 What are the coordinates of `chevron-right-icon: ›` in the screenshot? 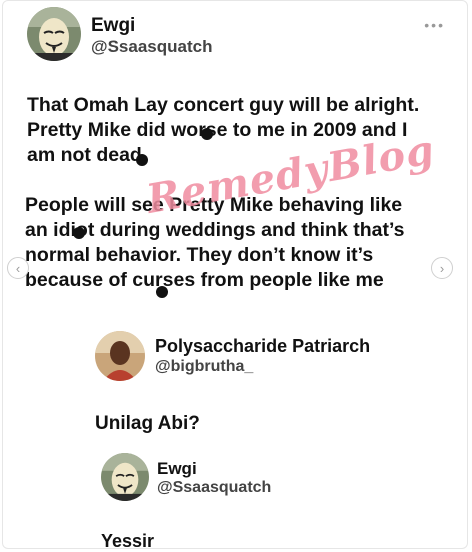 It's located at (442, 268).